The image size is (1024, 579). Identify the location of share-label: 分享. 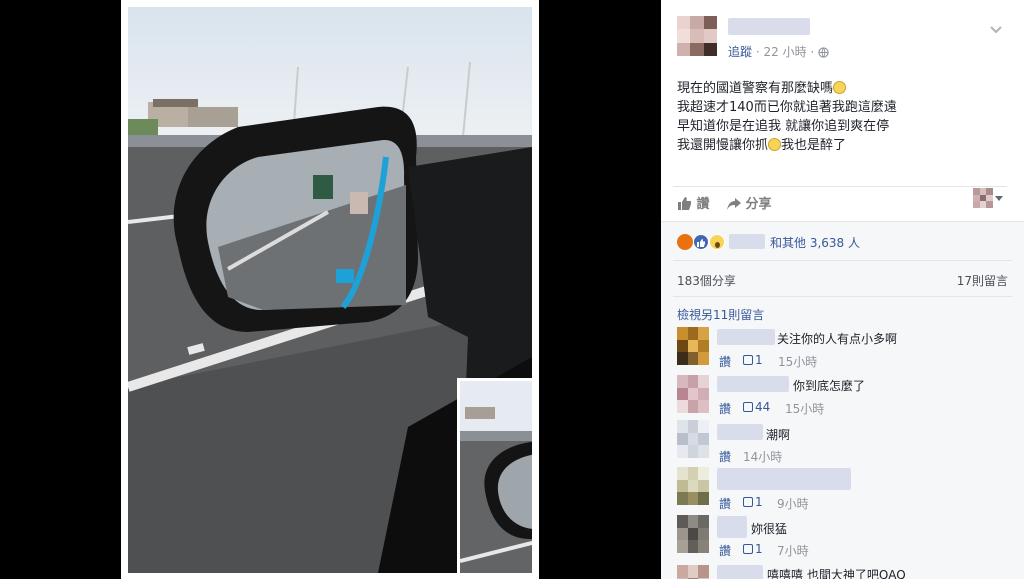
(758, 204).